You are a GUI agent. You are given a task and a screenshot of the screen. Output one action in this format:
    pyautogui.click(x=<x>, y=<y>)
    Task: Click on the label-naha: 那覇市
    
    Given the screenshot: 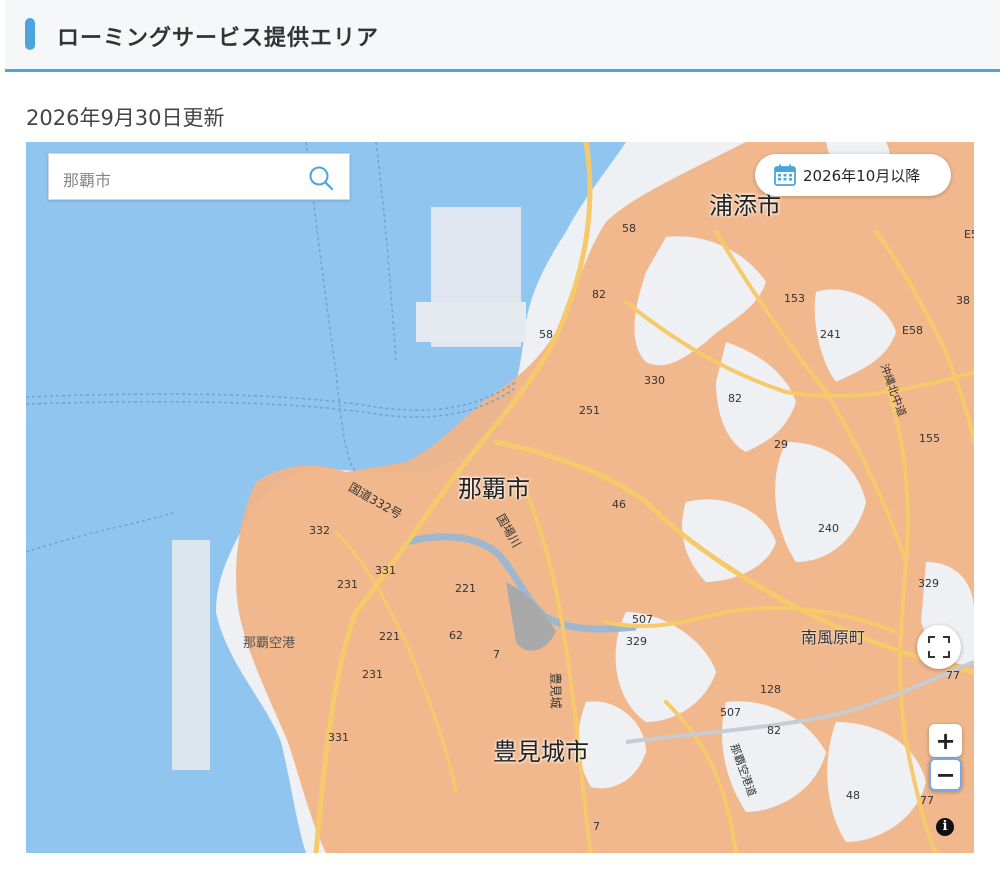 What is the action you would take?
    pyautogui.click(x=494, y=489)
    